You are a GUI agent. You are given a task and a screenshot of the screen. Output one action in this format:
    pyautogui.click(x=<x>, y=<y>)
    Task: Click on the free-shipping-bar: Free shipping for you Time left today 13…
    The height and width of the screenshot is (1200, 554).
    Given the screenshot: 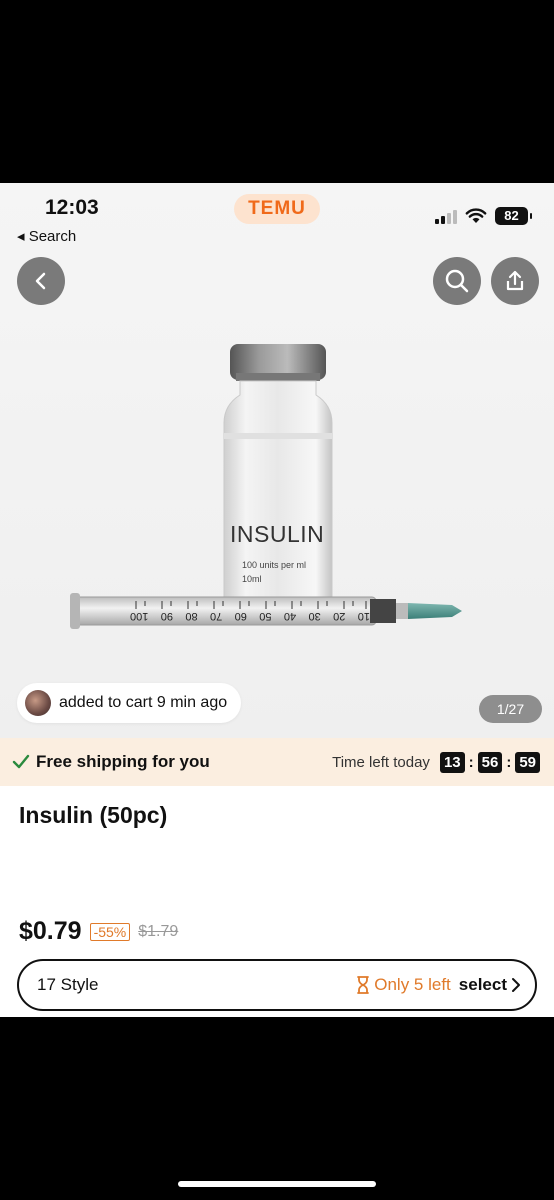 What is the action you would take?
    pyautogui.click(x=277, y=762)
    